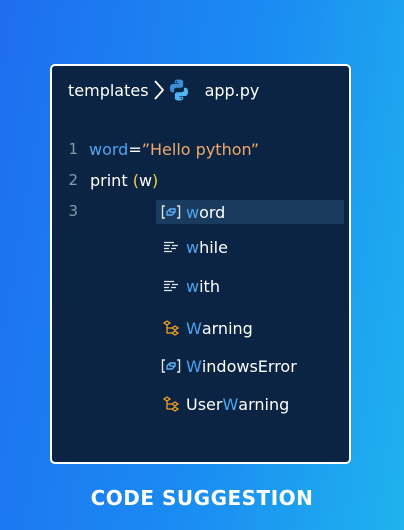 The image size is (404, 530). I want to click on suggestion-item-warning: Warning, so click(250, 328).